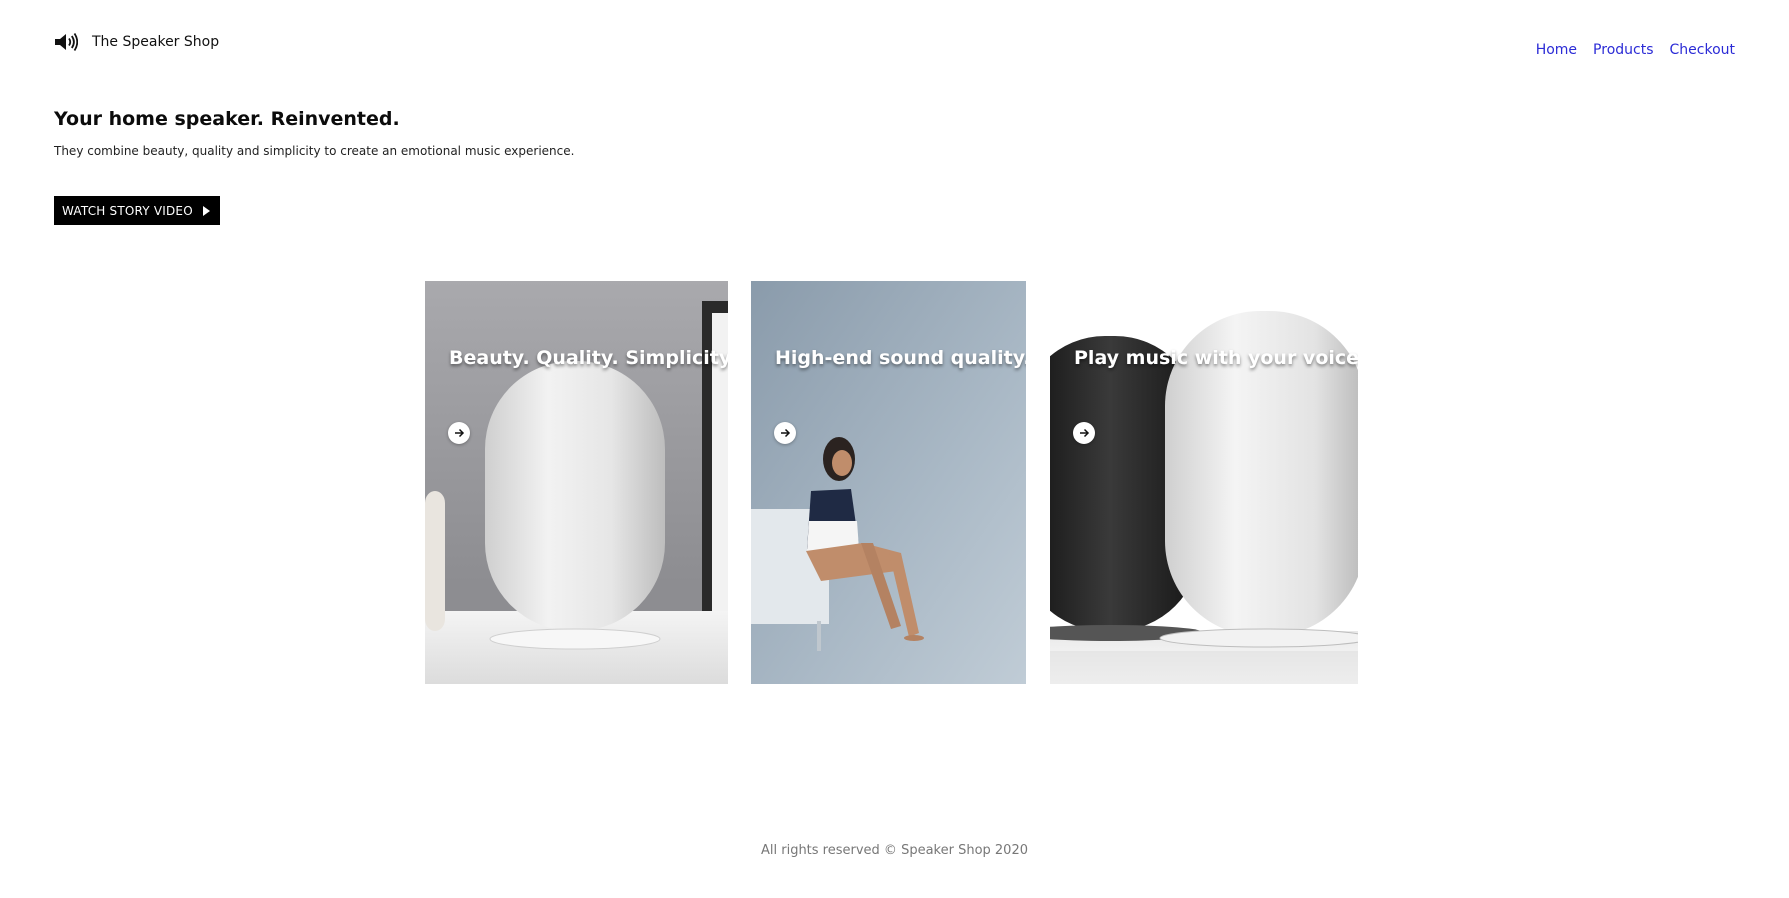  Describe the element at coordinates (900, 358) in the screenshot. I see `card-title: High-end sound quality.` at that location.